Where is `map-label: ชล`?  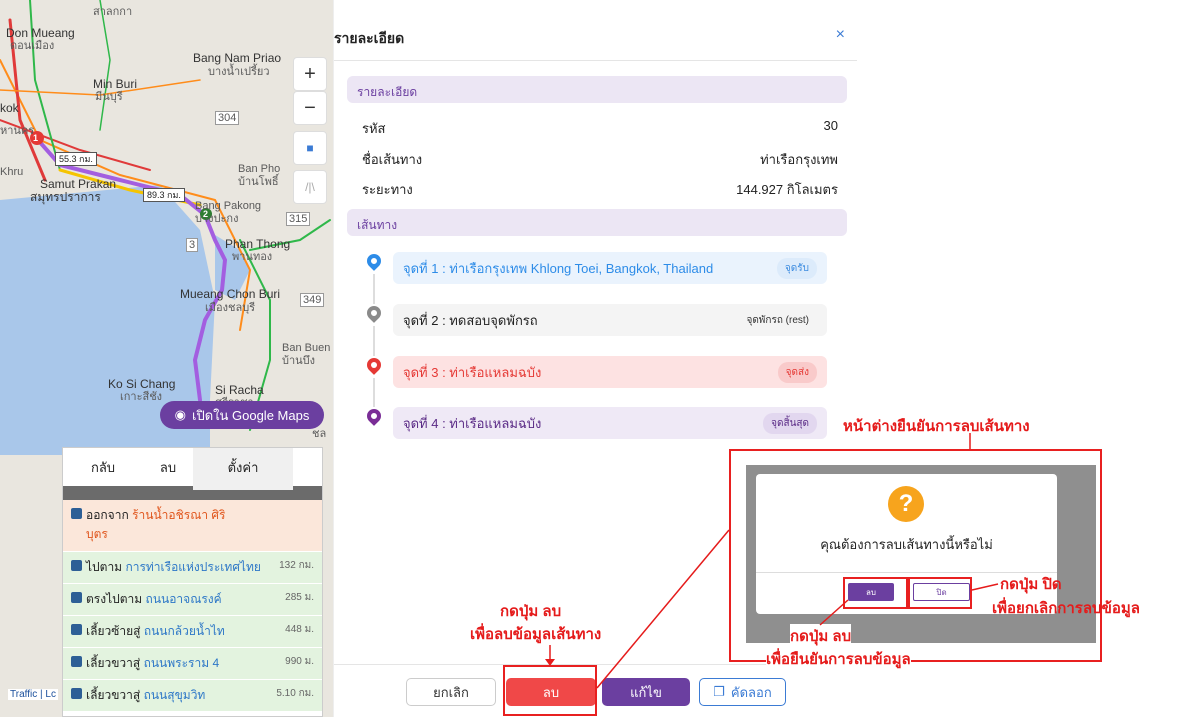
map-label: ชล is located at coordinates (319, 434).